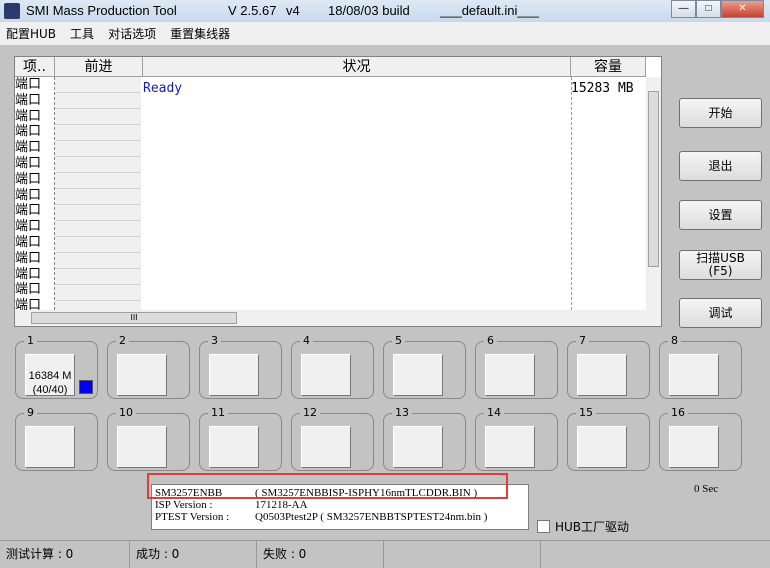  Describe the element at coordinates (306, 340) in the screenshot. I see `port-number: 4` at that location.